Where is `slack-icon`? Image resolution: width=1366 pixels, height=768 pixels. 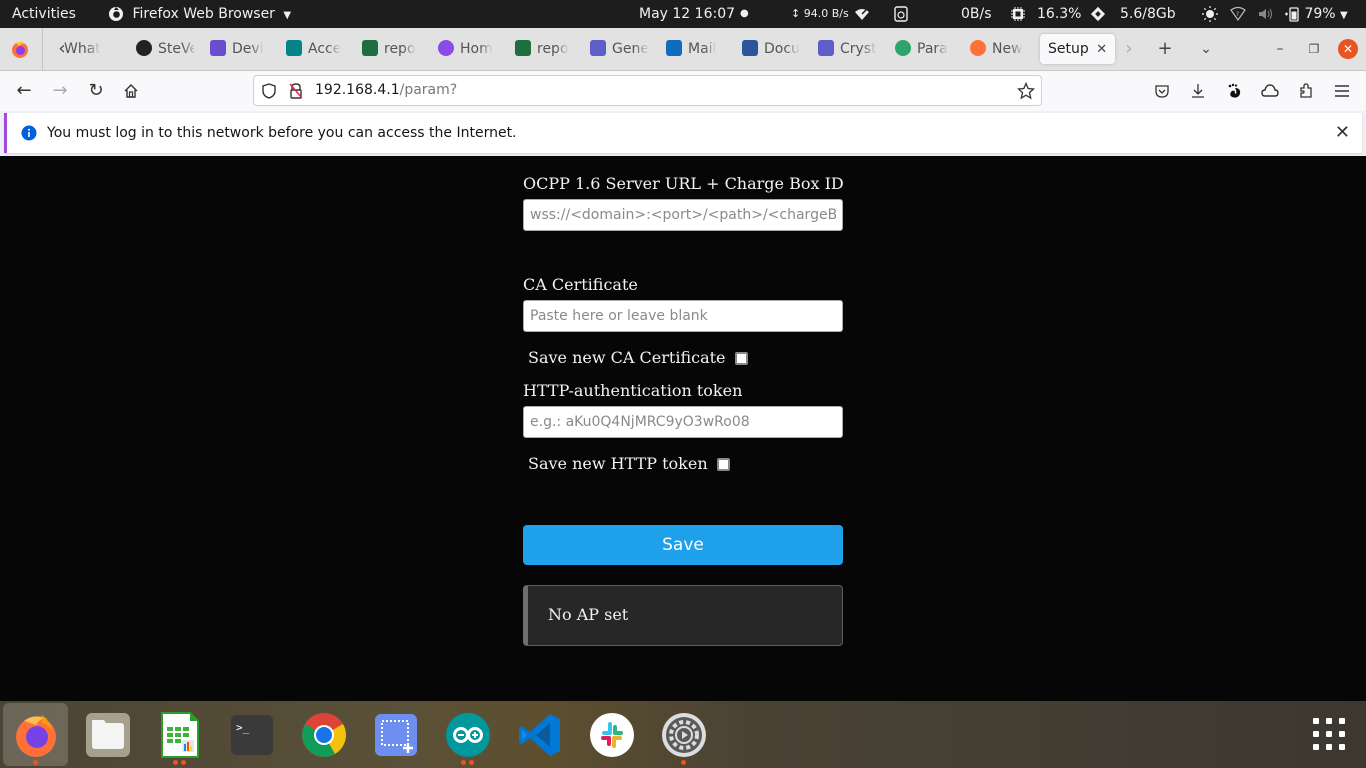 slack-icon is located at coordinates (612, 735).